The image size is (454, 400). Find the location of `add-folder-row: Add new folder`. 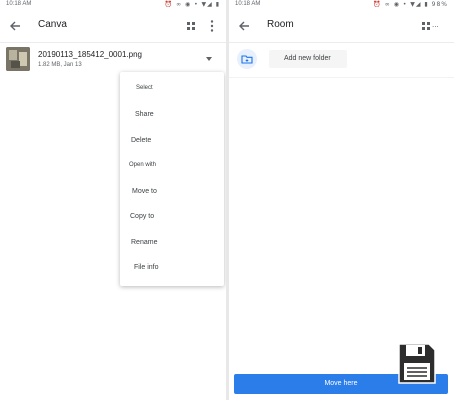

add-folder-row: Add new folder is located at coordinates (341, 60).